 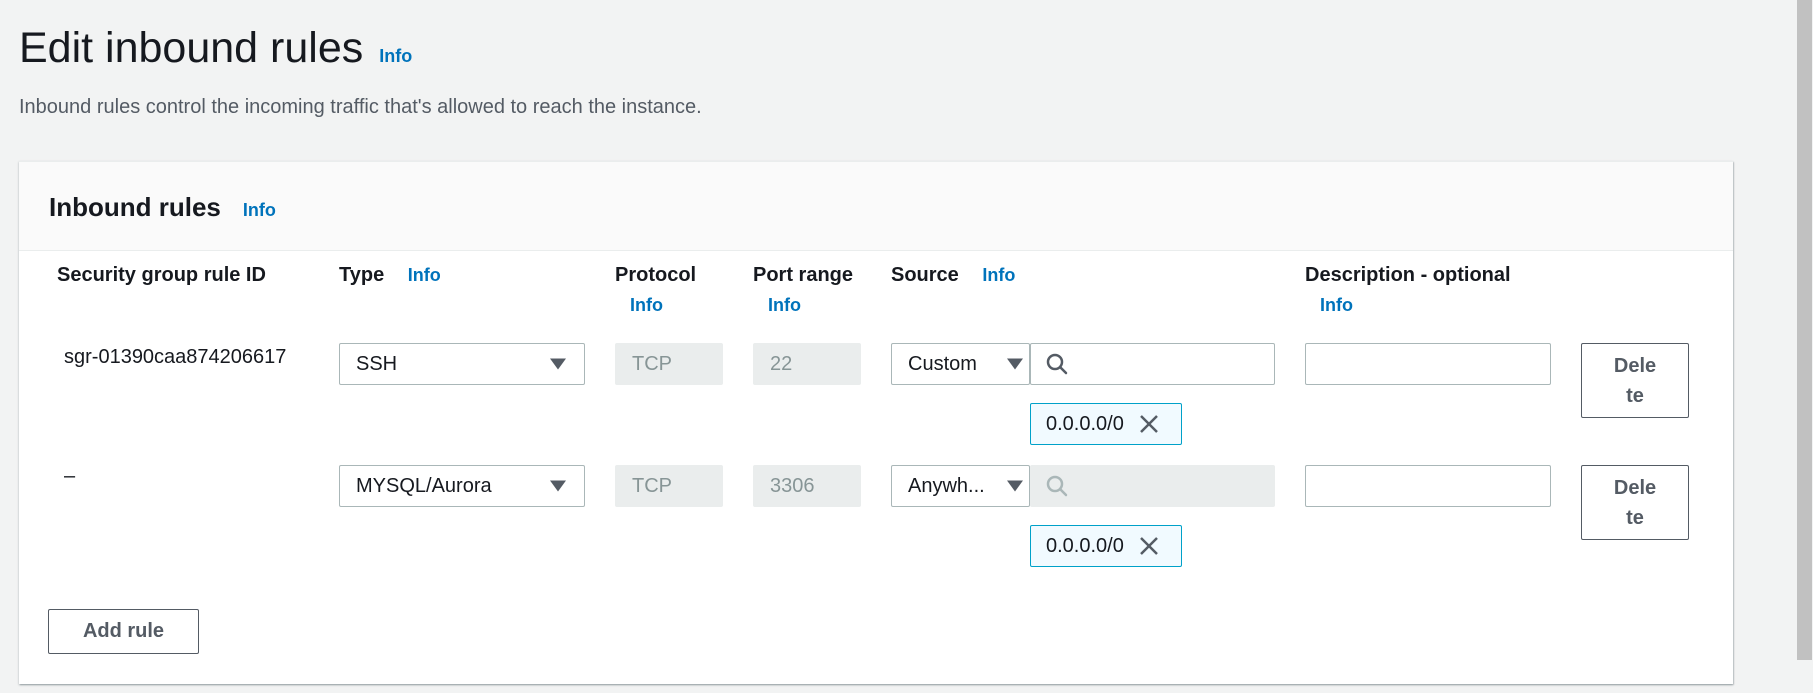 I want to click on description-info-link: Info, so click(x=1415, y=305).